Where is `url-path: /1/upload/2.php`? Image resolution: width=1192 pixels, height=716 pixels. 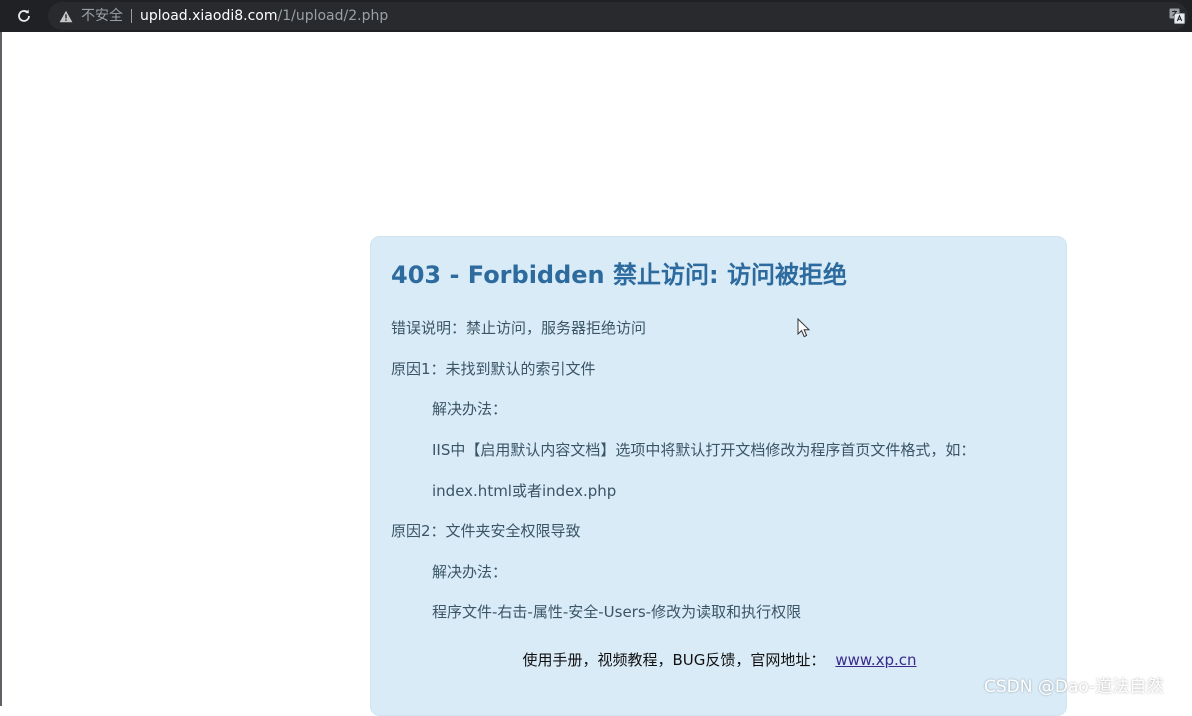 url-path: /1/upload/2.php is located at coordinates (333, 16).